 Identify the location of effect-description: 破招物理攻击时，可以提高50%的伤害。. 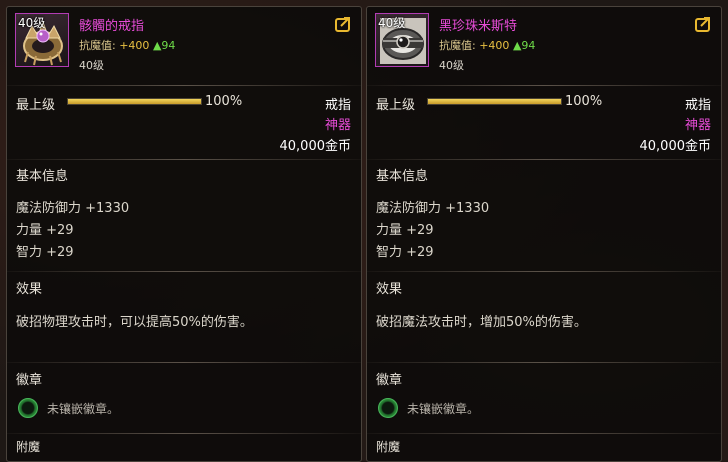
(134, 322).